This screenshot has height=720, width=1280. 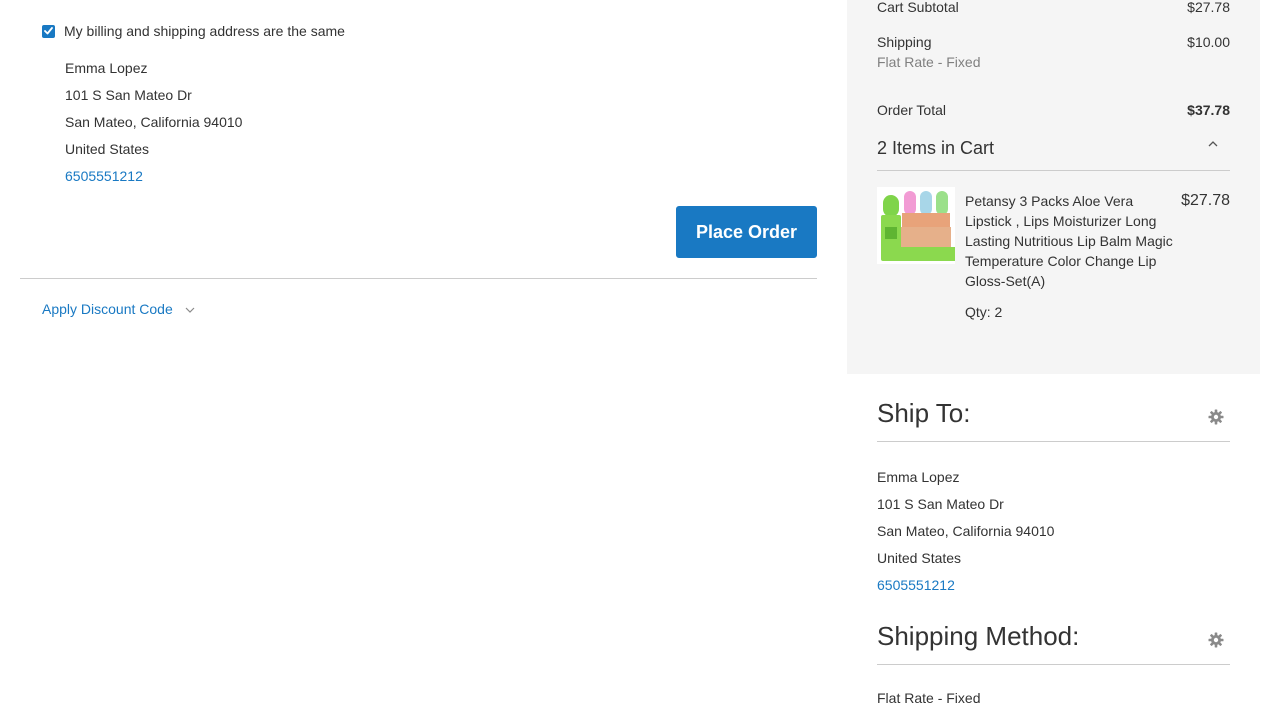 I want to click on shipping-row: Shipping $10.00, so click(x=1053, y=42).